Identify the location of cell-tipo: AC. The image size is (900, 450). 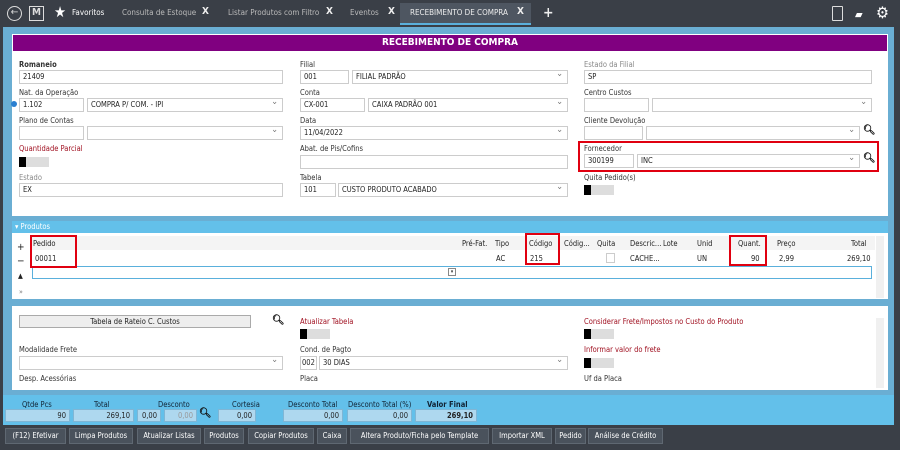
(500, 258).